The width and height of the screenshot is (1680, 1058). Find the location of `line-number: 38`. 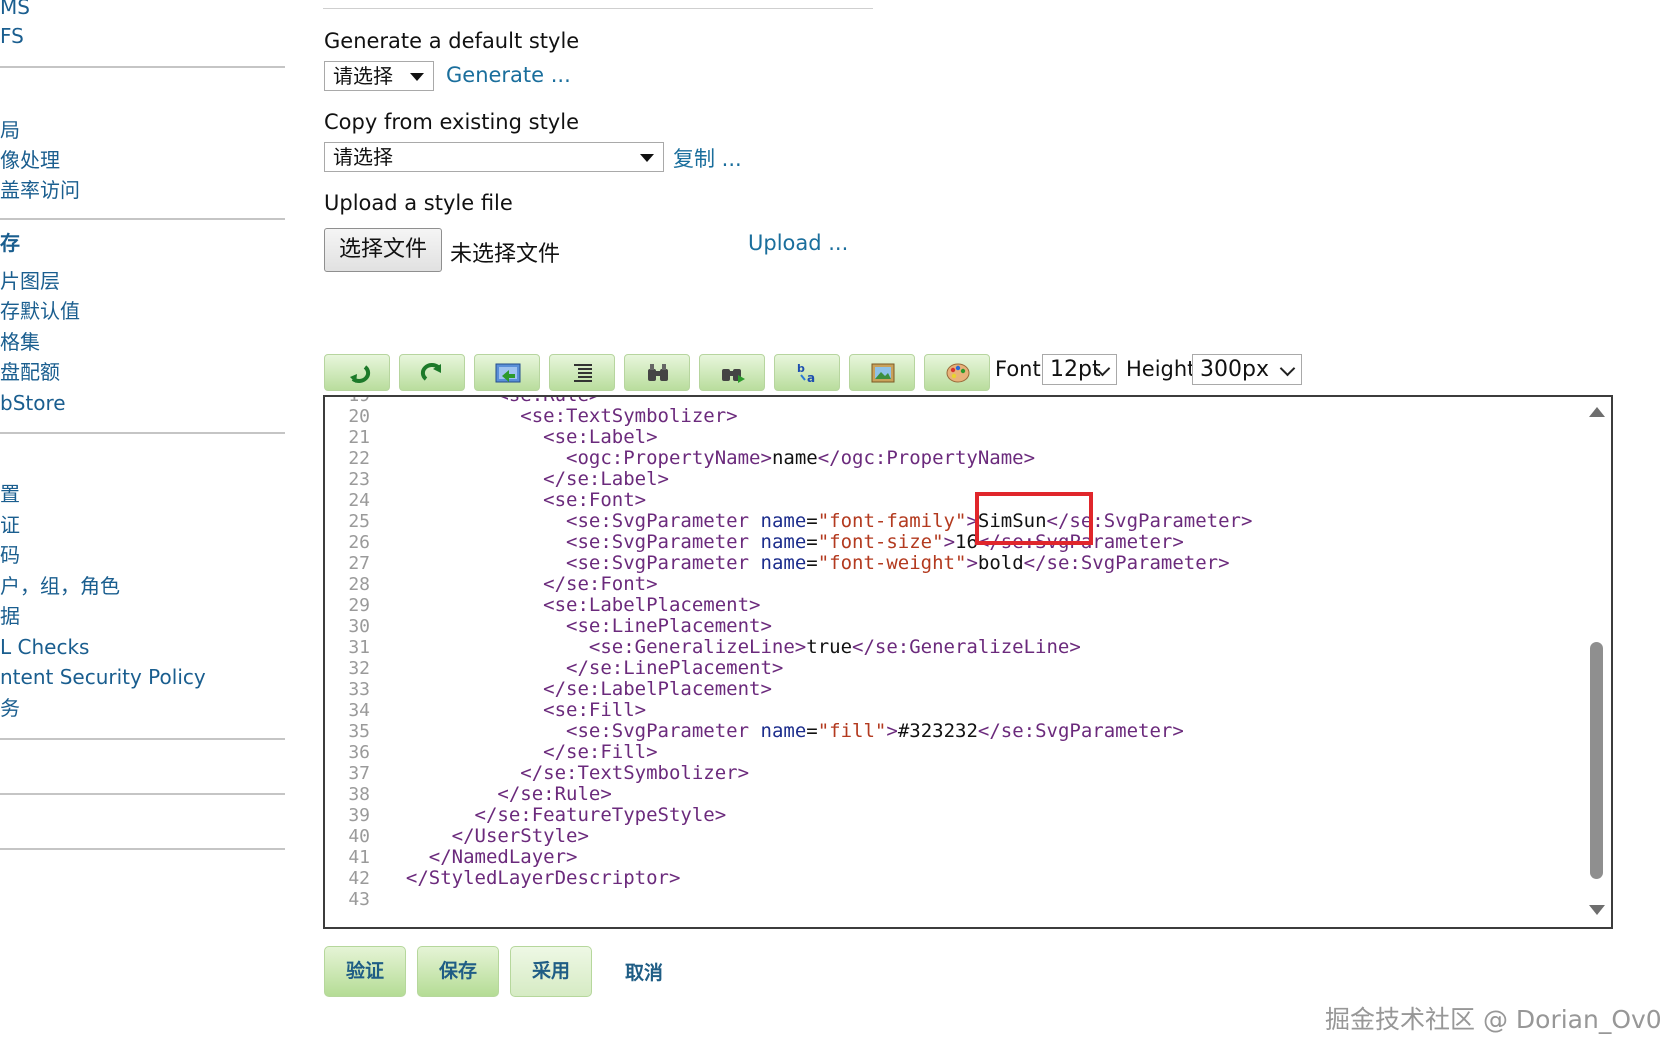

line-number: 38 is located at coordinates (359, 794).